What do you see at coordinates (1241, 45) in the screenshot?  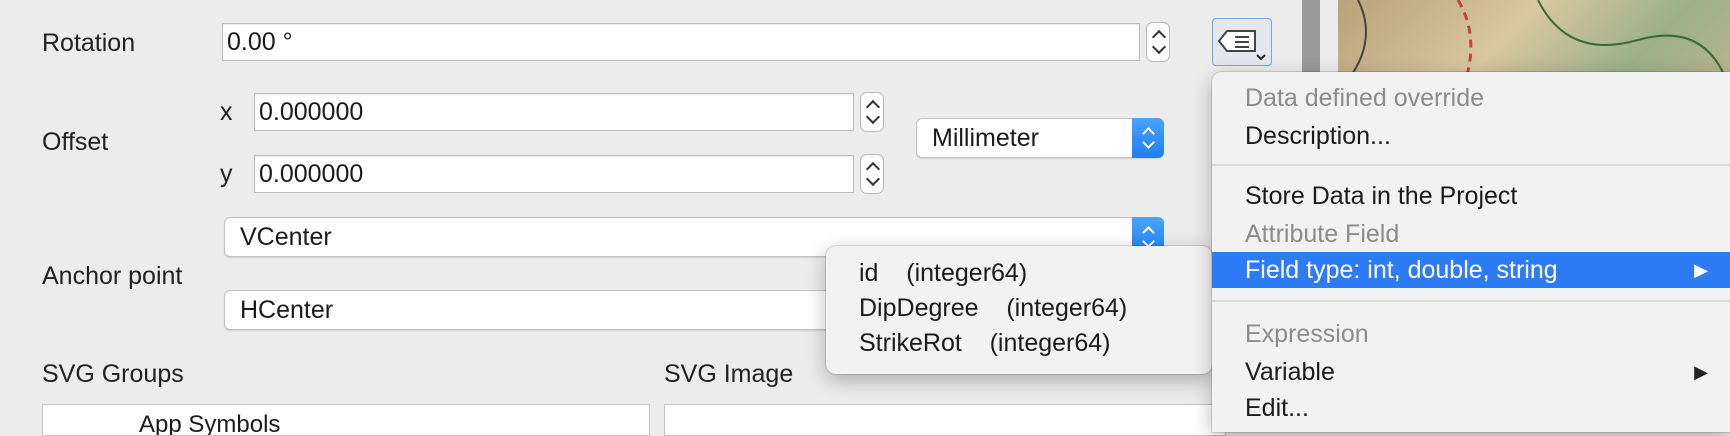 I see `data-defined-icon` at bounding box center [1241, 45].